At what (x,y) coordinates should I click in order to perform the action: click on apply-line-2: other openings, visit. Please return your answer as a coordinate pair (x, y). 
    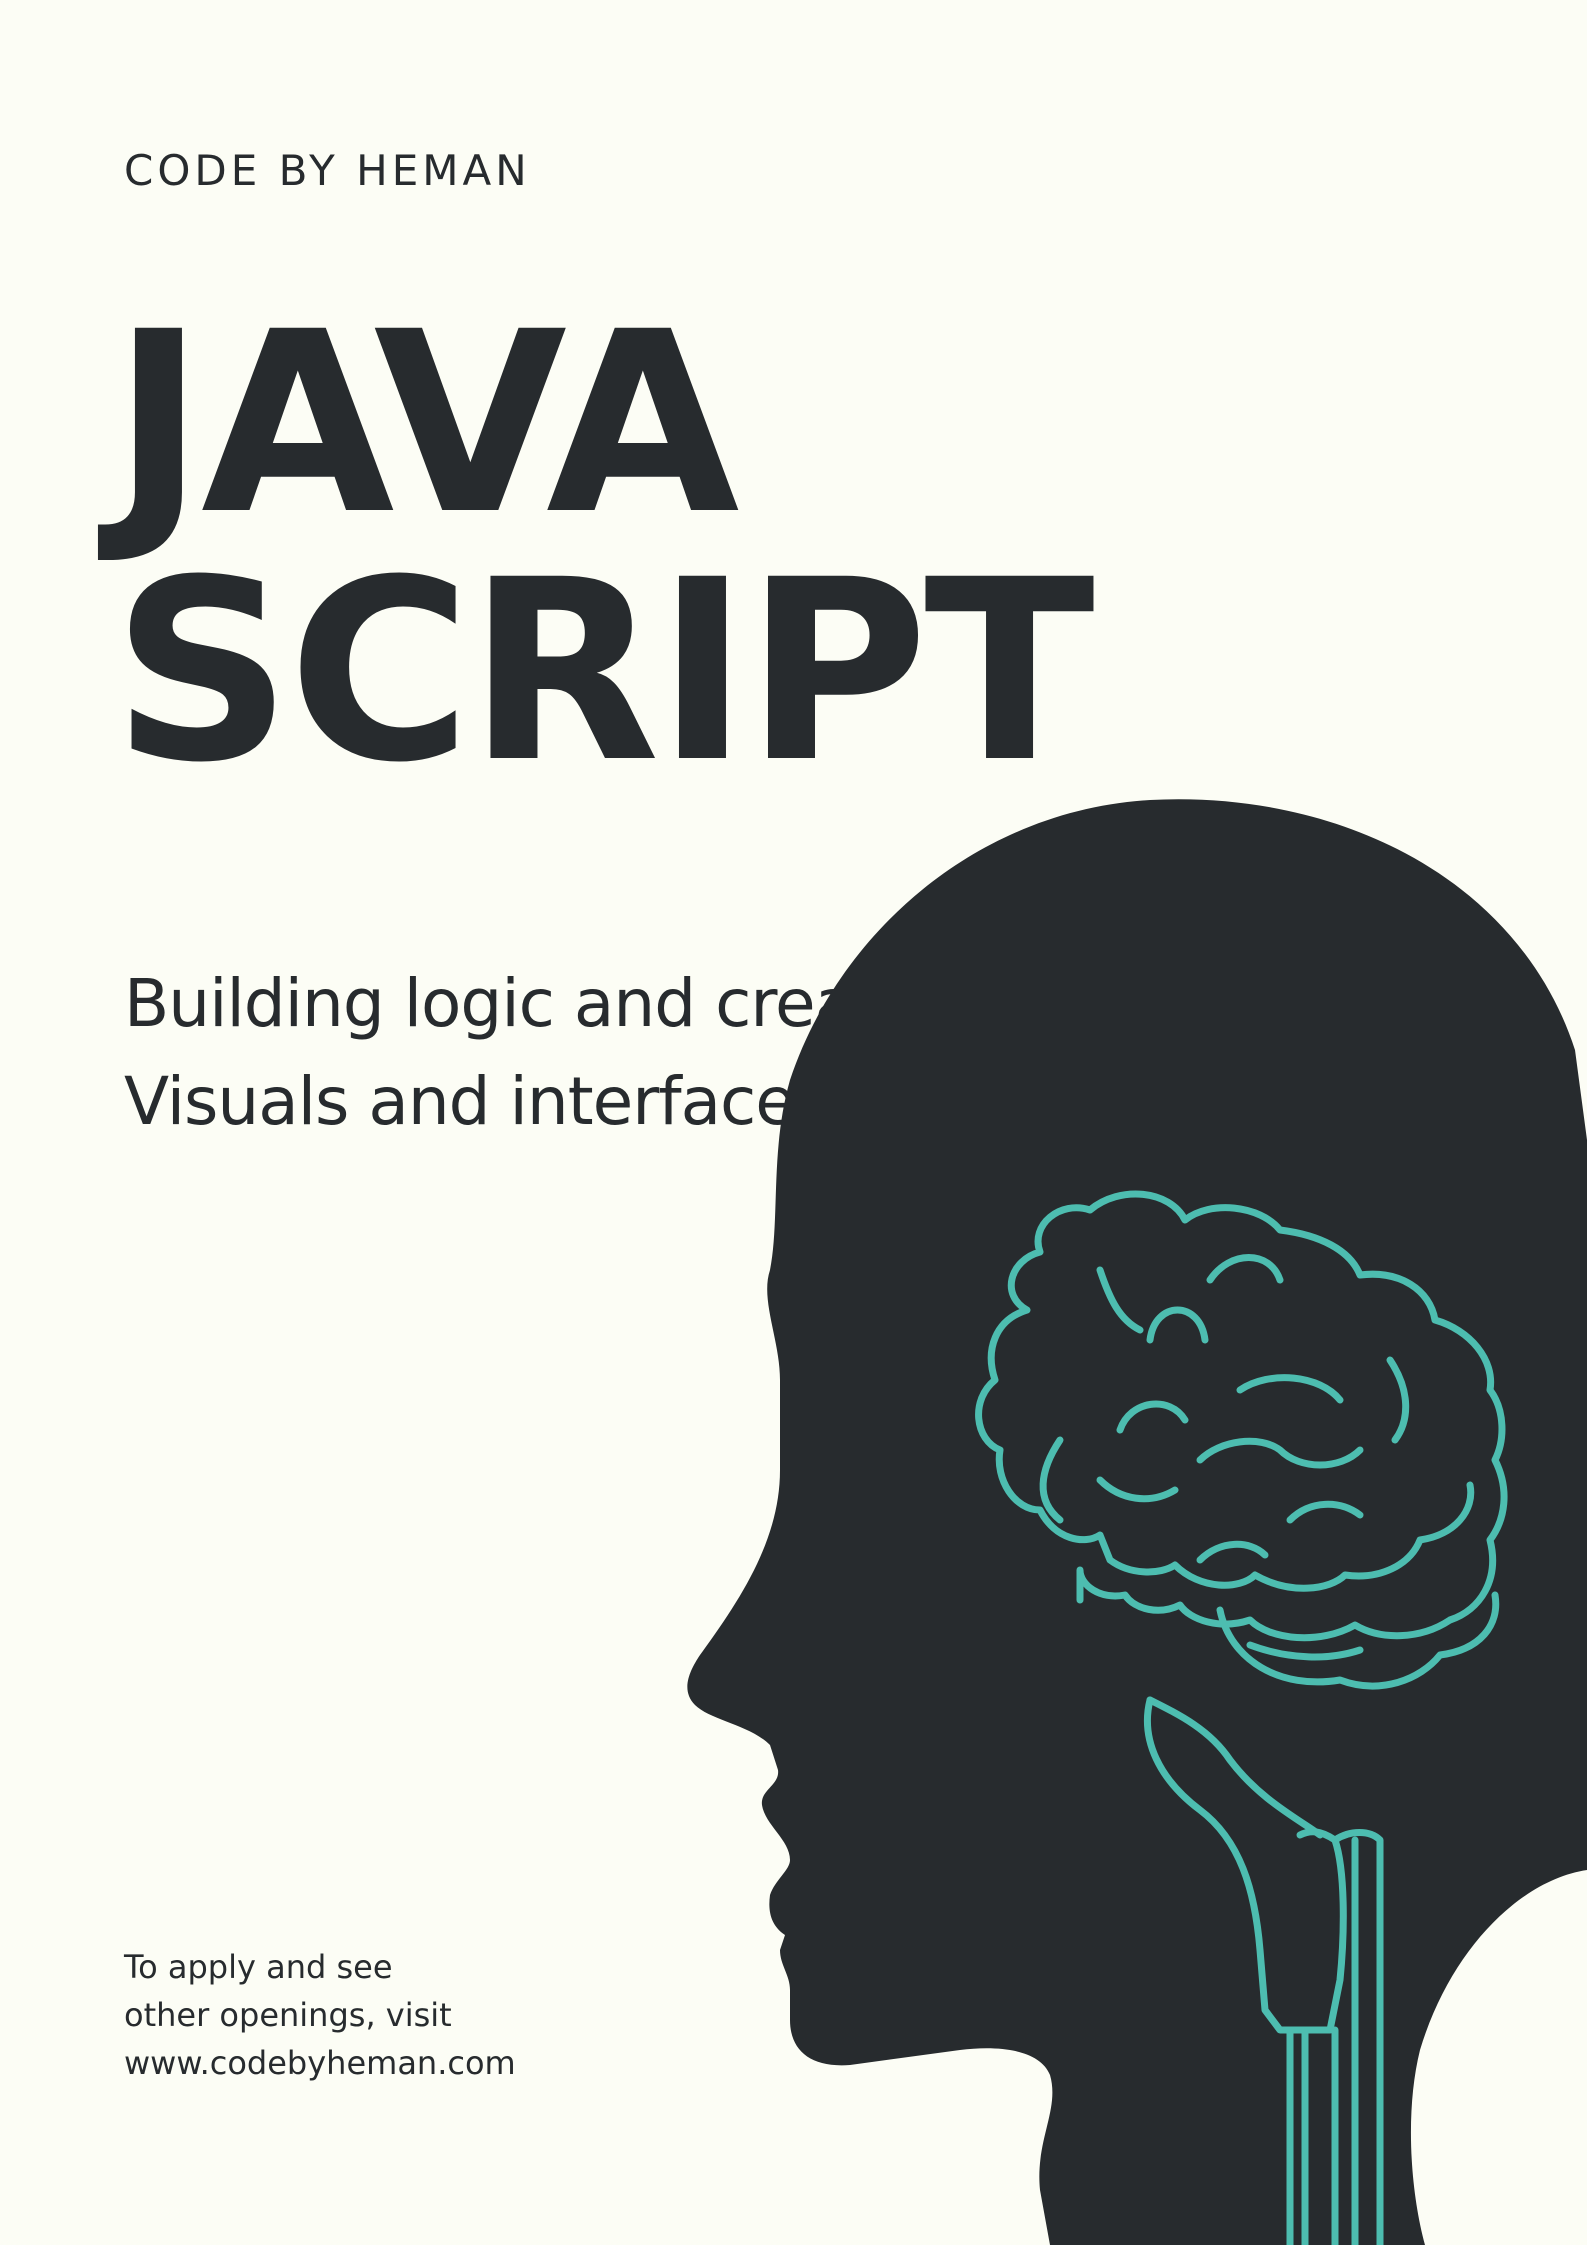
    Looking at the image, I should click on (288, 2015).